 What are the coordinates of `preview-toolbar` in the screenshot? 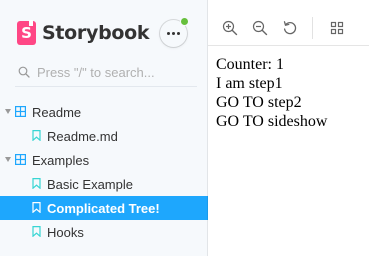 It's located at (288, 23).